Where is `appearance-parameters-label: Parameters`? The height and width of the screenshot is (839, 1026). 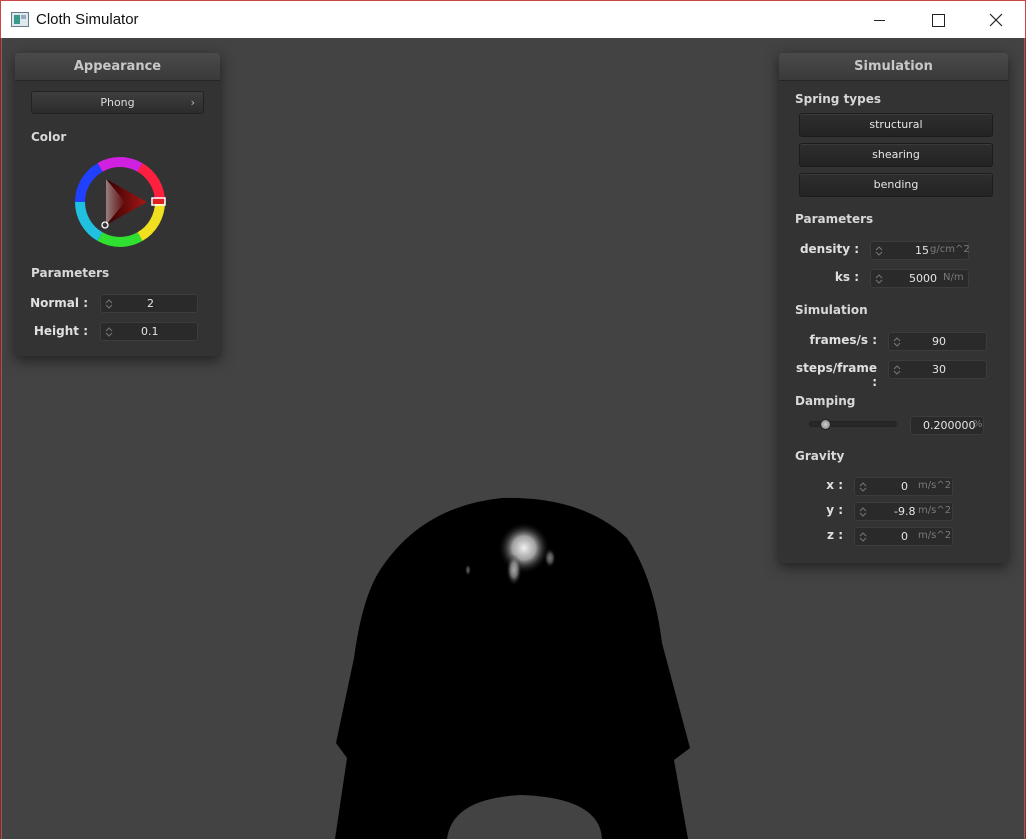
appearance-parameters-label: Parameters is located at coordinates (70, 273).